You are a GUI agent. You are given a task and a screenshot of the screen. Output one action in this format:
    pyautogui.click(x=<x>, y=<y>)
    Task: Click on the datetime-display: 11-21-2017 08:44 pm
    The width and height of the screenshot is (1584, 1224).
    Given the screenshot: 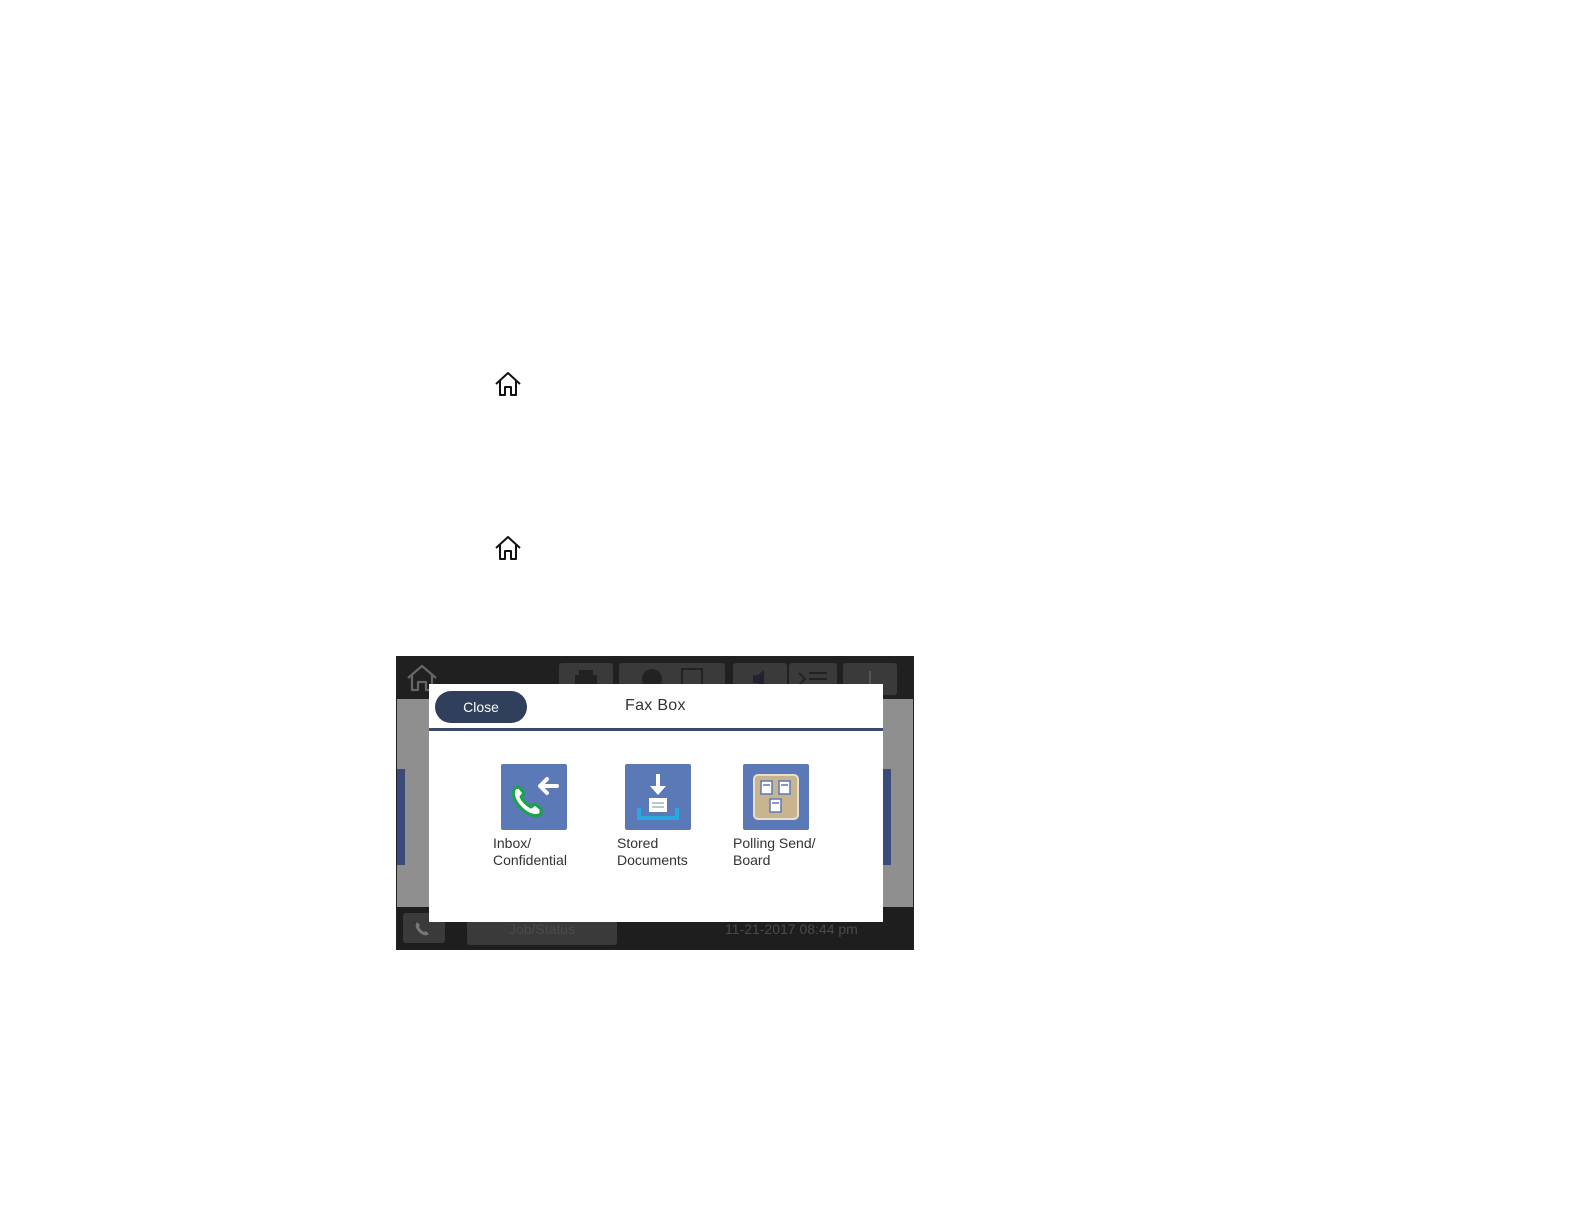 What is the action you would take?
    pyautogui.click(x=791, y=929)
    